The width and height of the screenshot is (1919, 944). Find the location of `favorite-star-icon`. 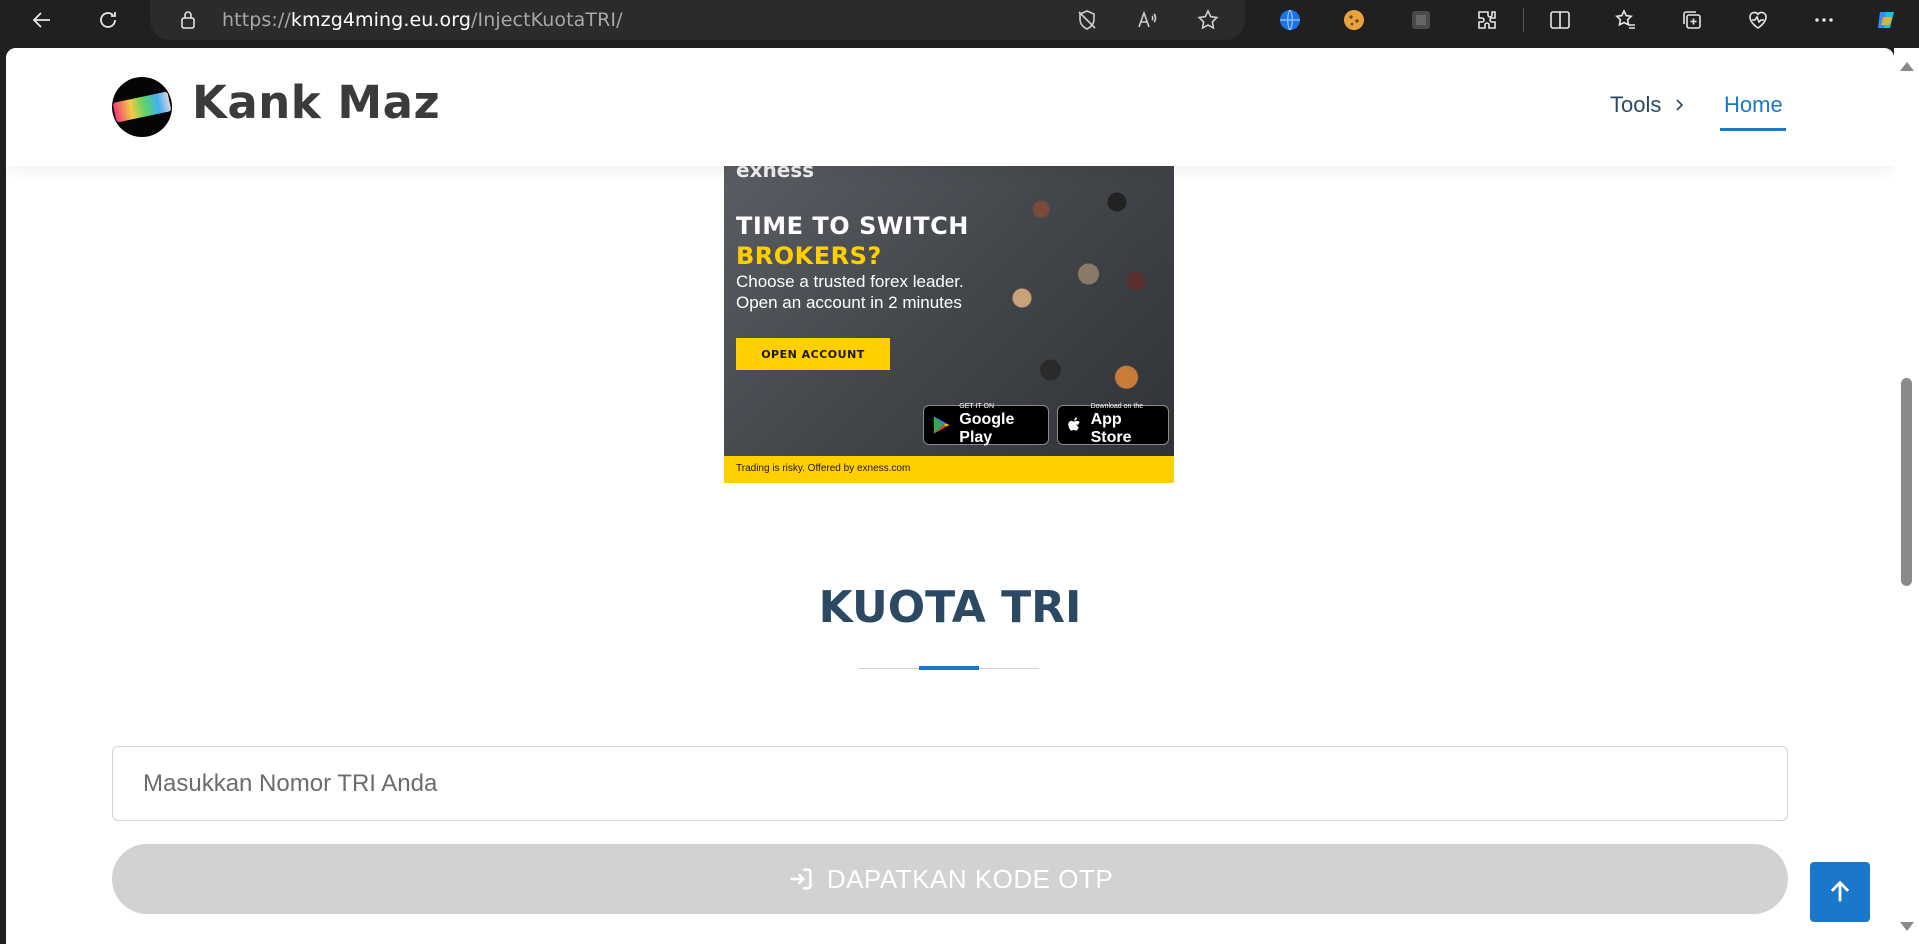

favorite-star-icon is located at coordinates (1208, 20).